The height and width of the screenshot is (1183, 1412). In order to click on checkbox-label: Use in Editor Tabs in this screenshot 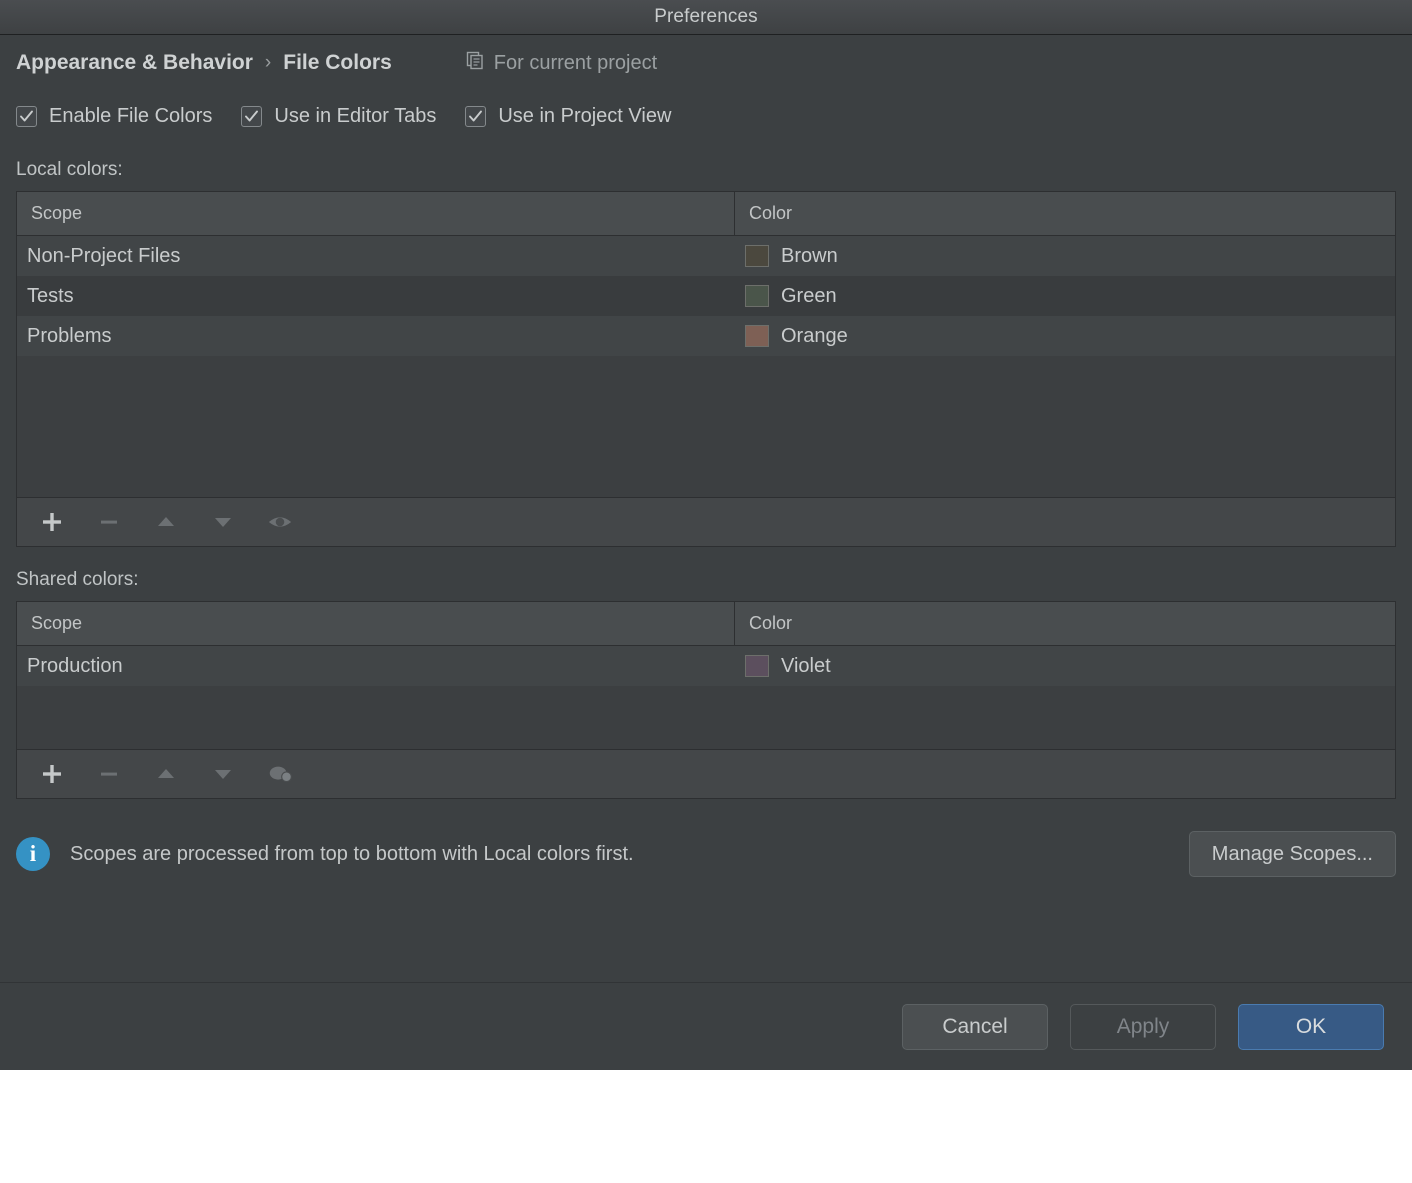, I will do `click(355, 115)`.